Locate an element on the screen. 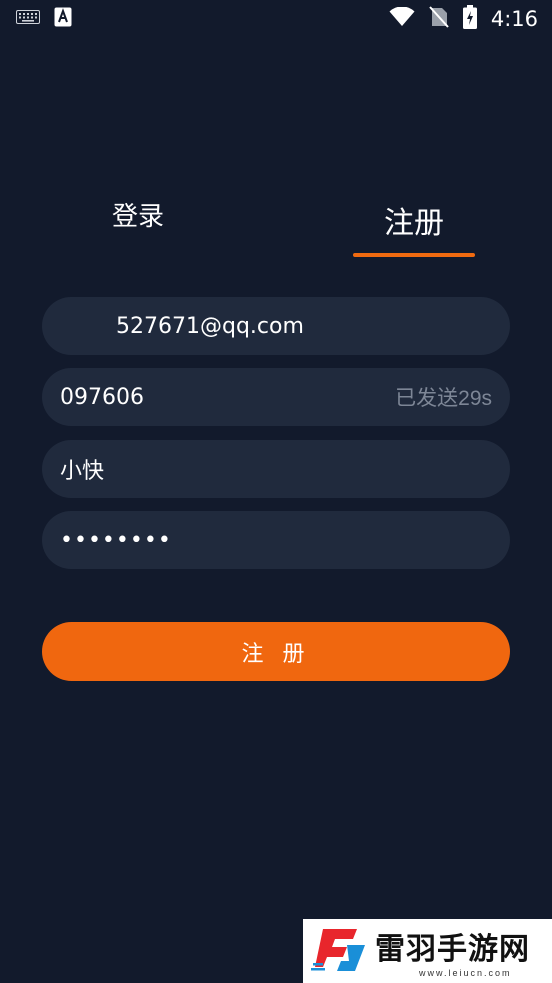 Image resolution: width=552 pixels, height=983 pixels. watermark-text: 雷羽手游网 www.leiucn.com is located at coordinates (452, 951).